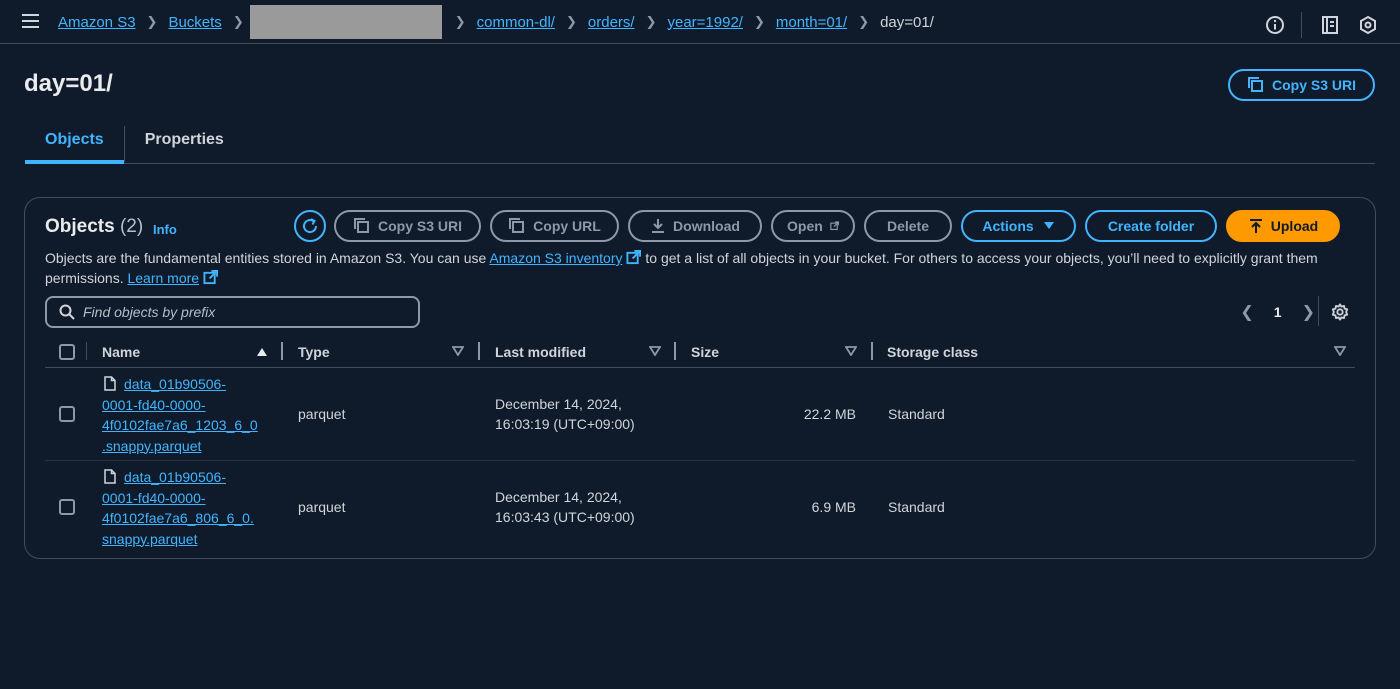  What do you see at coordinates (314, 352) in the screenshot?
I see `column-type: Type` at bounding box center [314, 352].